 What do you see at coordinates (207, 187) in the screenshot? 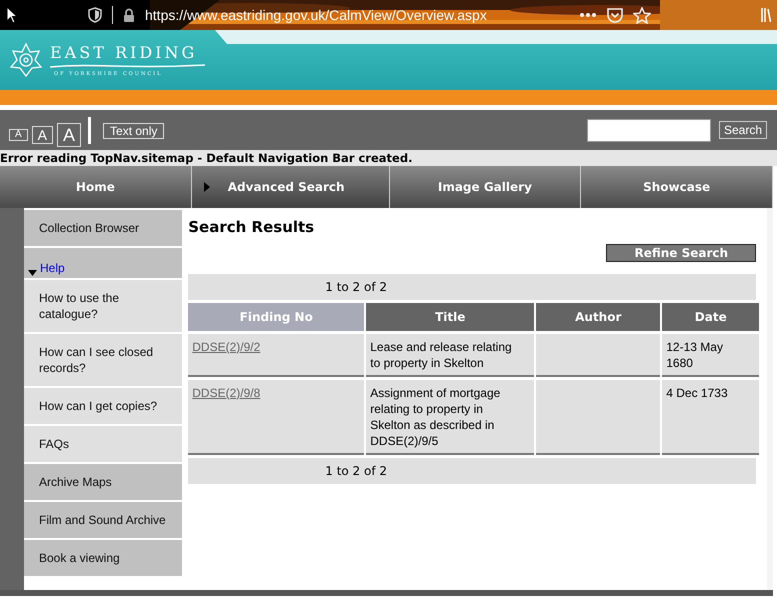
I see `arrow-right-icon` at bounding box center [207, 187].